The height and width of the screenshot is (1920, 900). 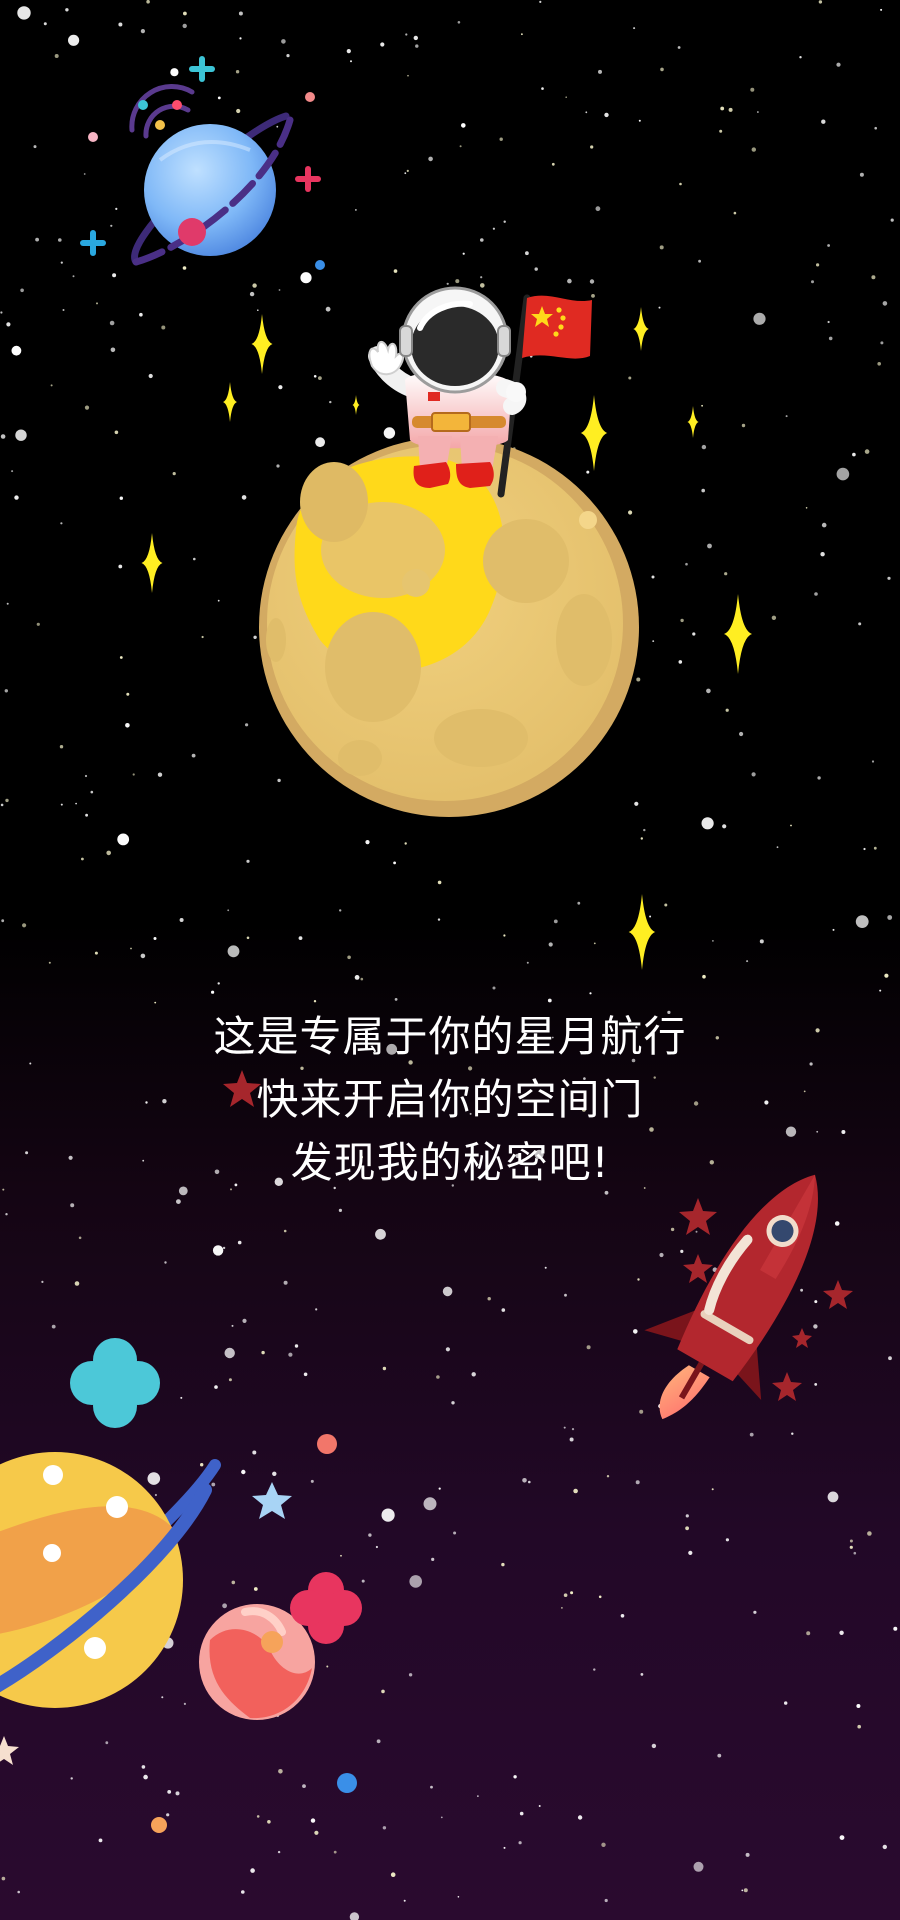 I want to click on caption-line-3: 发现我的秘密吧!, so click(x=450, y=1162).